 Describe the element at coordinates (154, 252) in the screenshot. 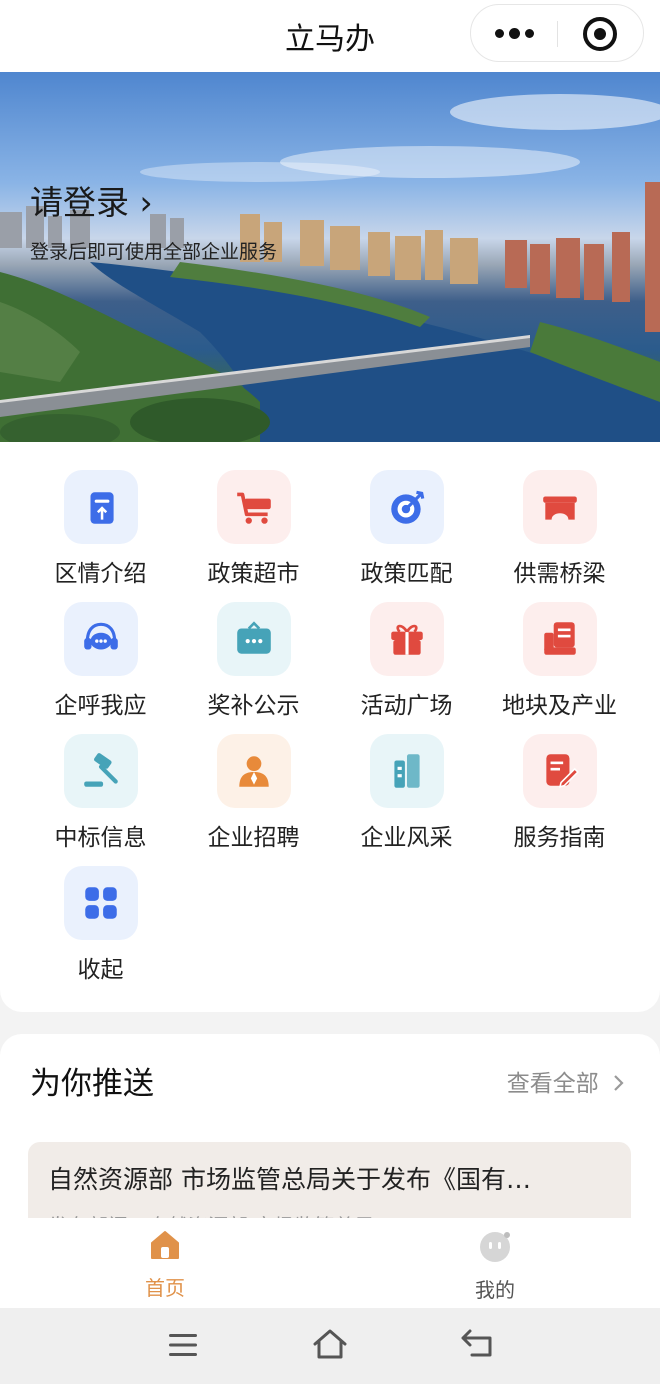

I see `login-subtitle: 登录后即可使用全部企业服务` at that location.